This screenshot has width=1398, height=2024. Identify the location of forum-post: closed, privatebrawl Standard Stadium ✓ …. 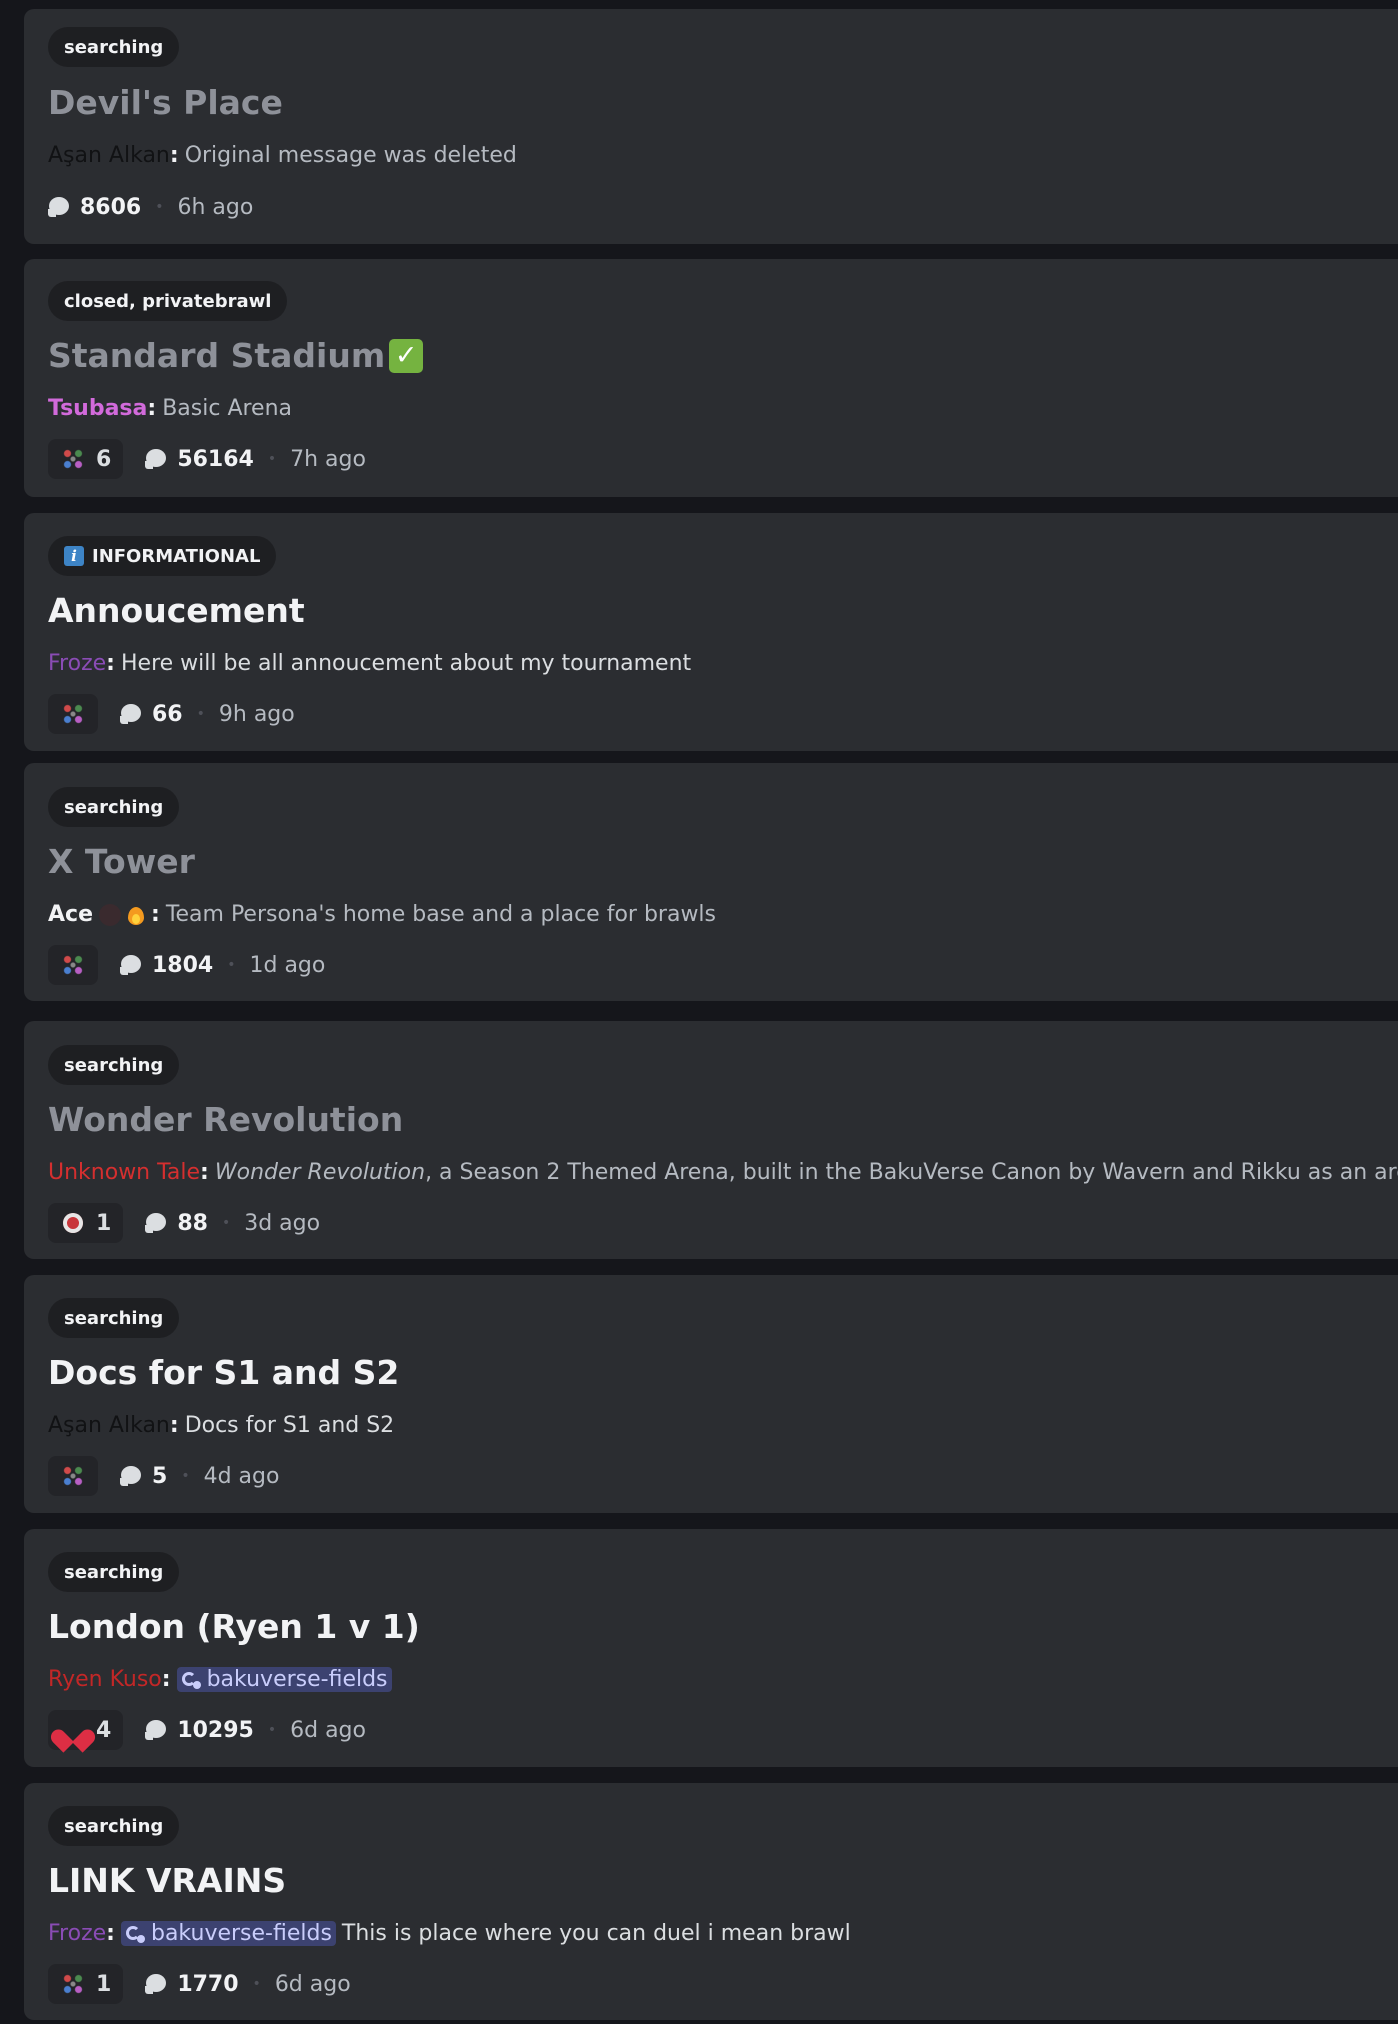
(711, 378).